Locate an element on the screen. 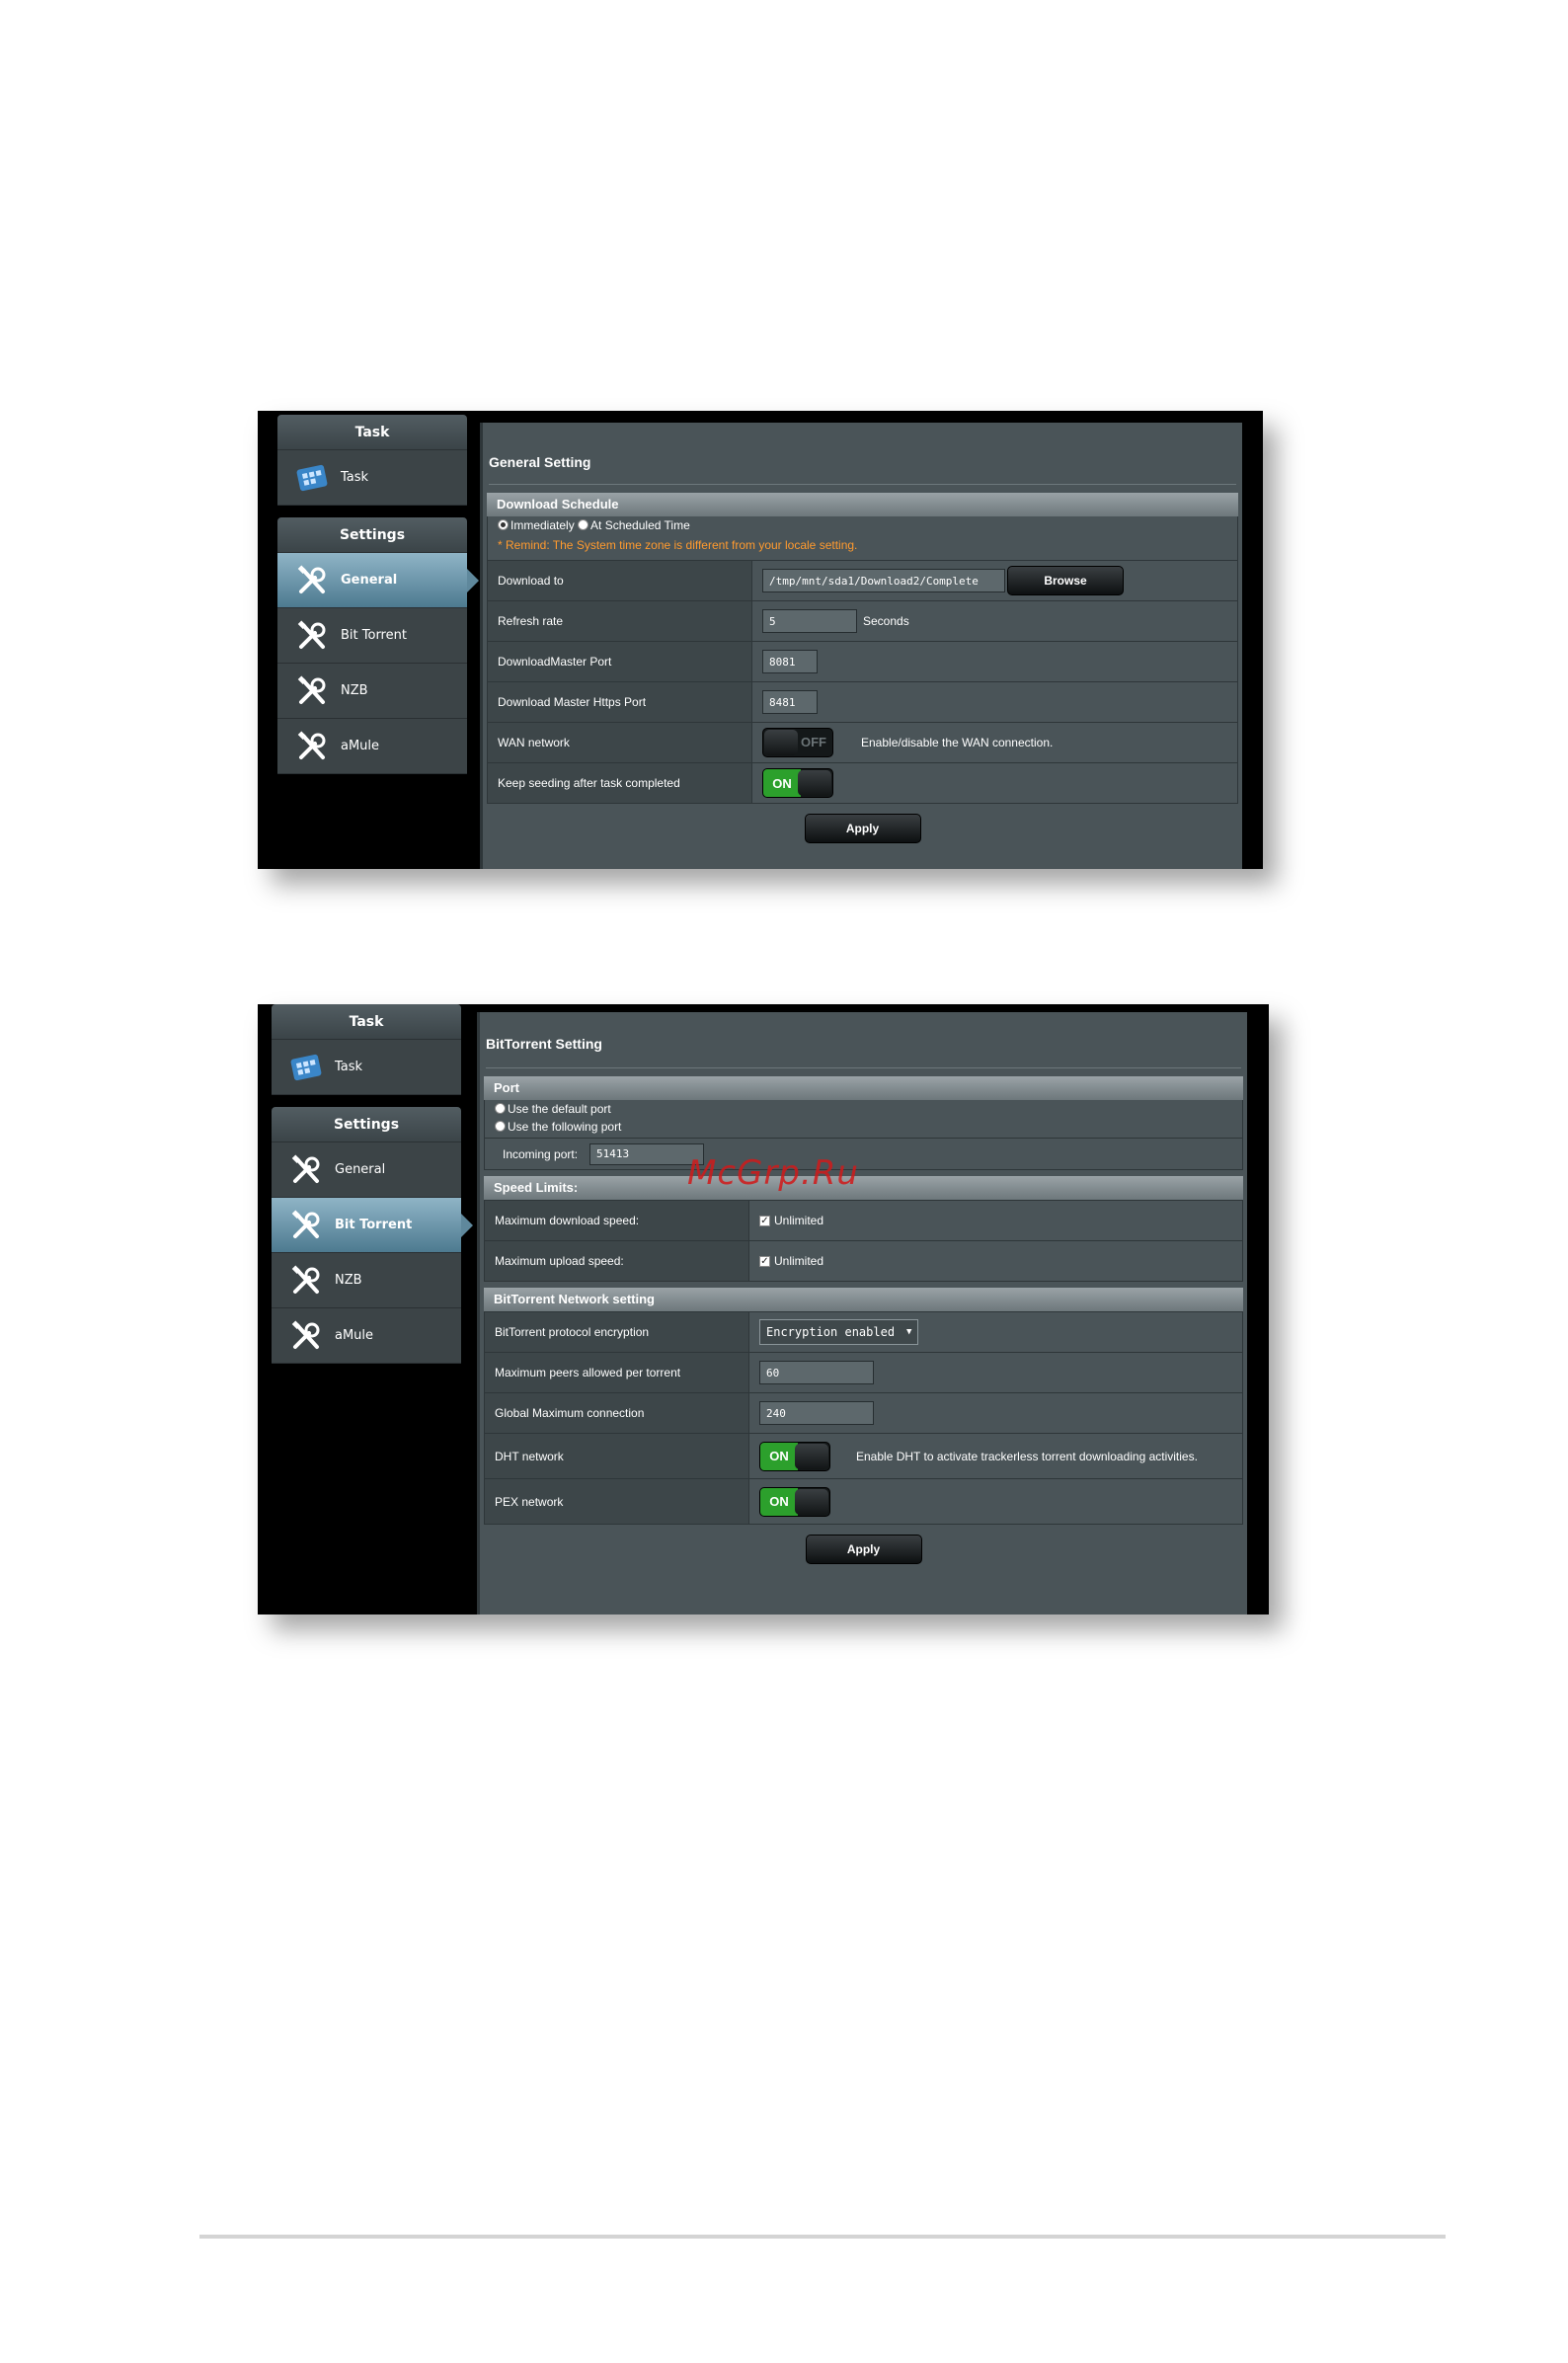 The image size is (1568, 2363). refresh-rate-field: 5 is located at coordinates (810, 621).